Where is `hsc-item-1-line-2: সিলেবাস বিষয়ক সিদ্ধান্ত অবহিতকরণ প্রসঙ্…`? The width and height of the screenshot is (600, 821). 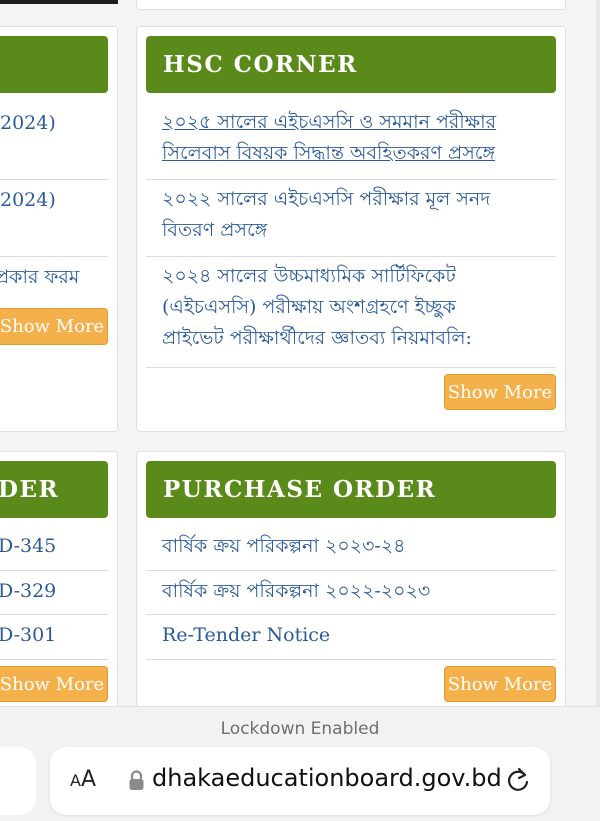
hsc-item-1-line-2: সিলেবাস বিষয়ক সিদ্ধান্ত অবহিতকরণ প্রসঙ্… is located at coordinates (328, 153).